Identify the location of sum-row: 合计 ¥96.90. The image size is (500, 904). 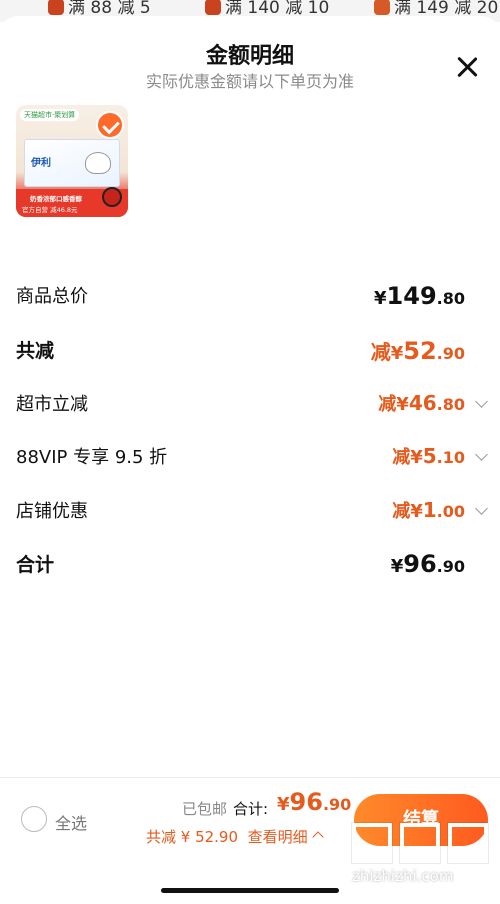
(251, 566).